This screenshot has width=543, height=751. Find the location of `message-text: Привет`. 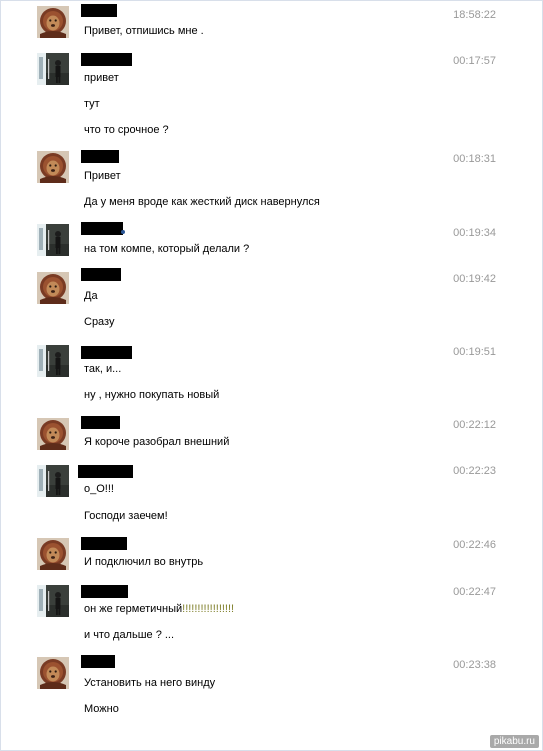

message-text: Привет is located at coordinates (102, 176).